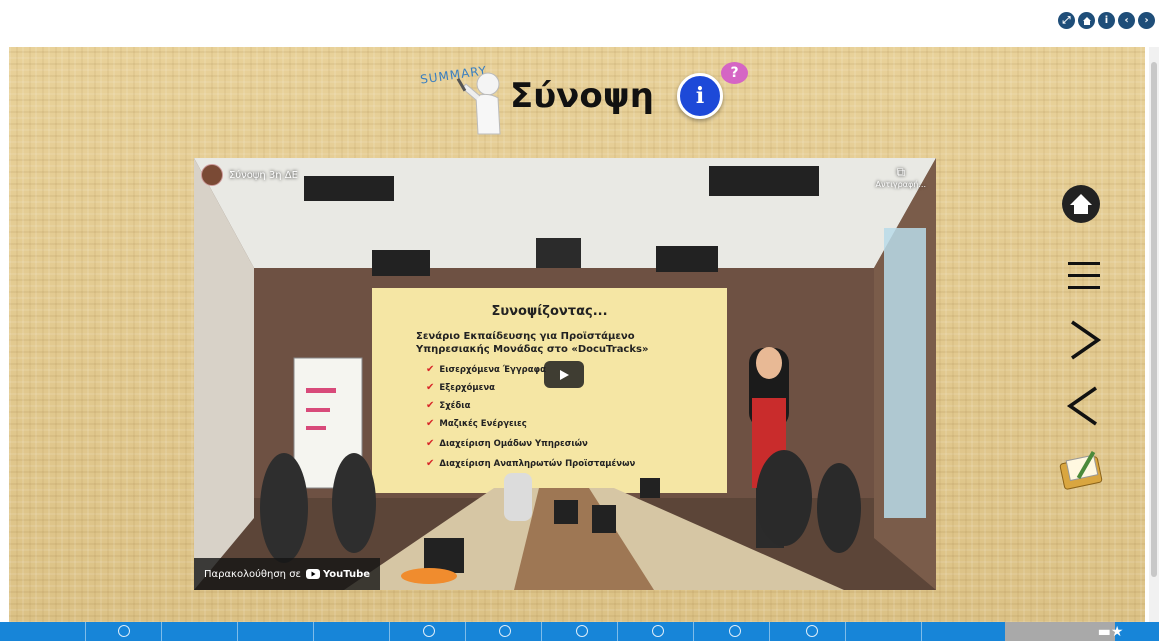  What do you see at coordinates (1110, 631) in the screenshot?
I see `star-icon: ▬★` at bounding box center [1110, 631].